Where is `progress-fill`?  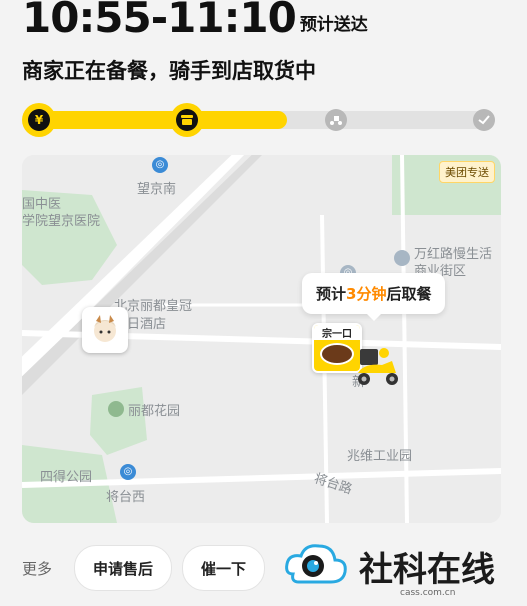
progress-fill is located at coordinates (159, 120).